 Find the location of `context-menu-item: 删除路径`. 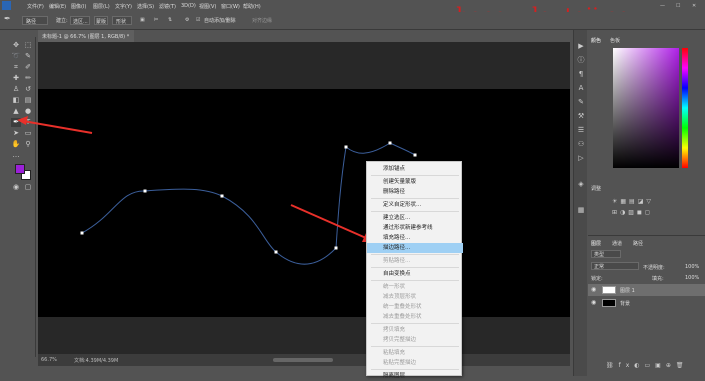

context-menu-item: 删除路径 is located at coordinates (415, 192).